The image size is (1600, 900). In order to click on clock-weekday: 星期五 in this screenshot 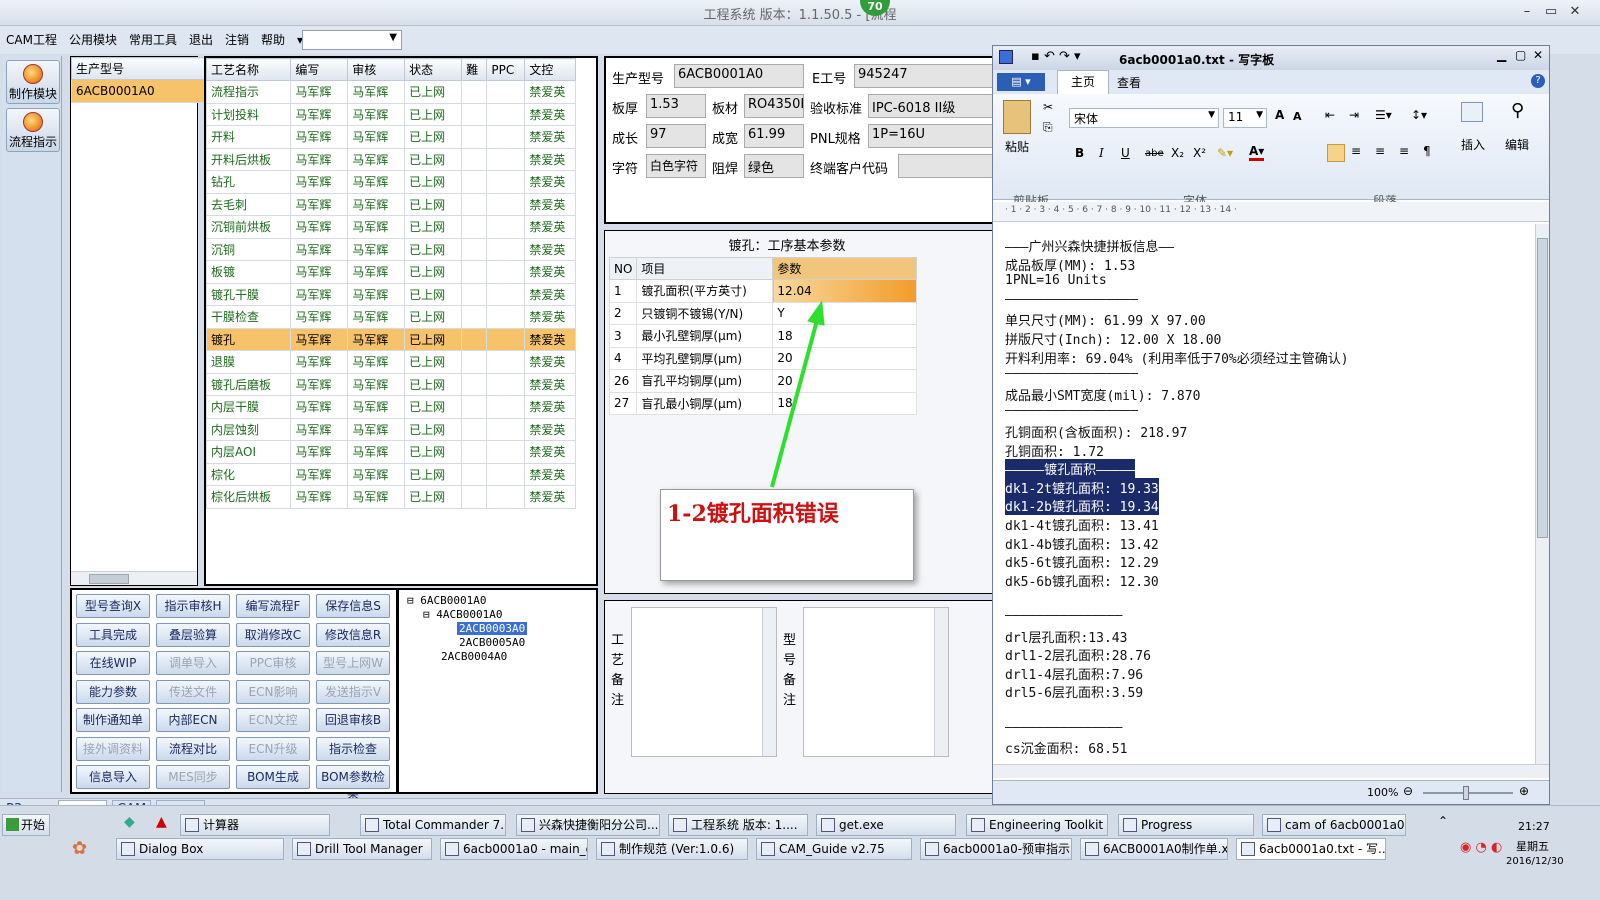, I will do `click(1532, 846)`.